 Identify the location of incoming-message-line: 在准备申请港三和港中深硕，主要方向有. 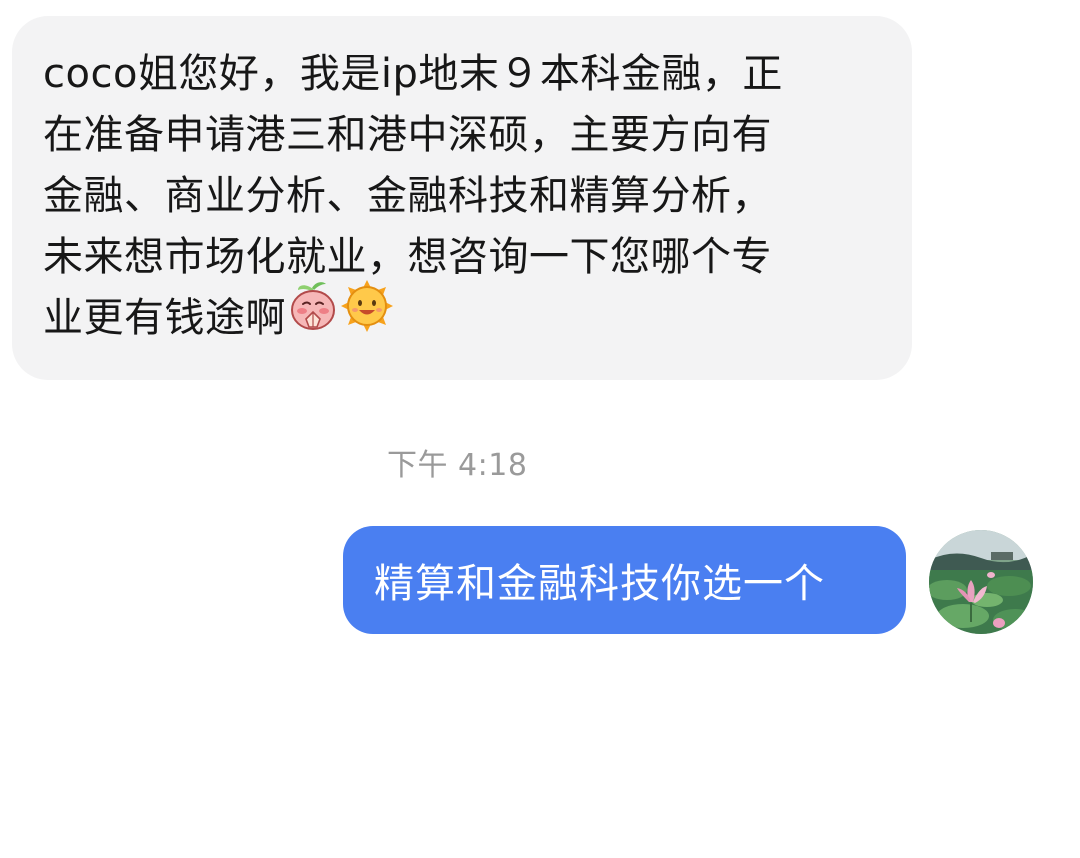
(407, 135).